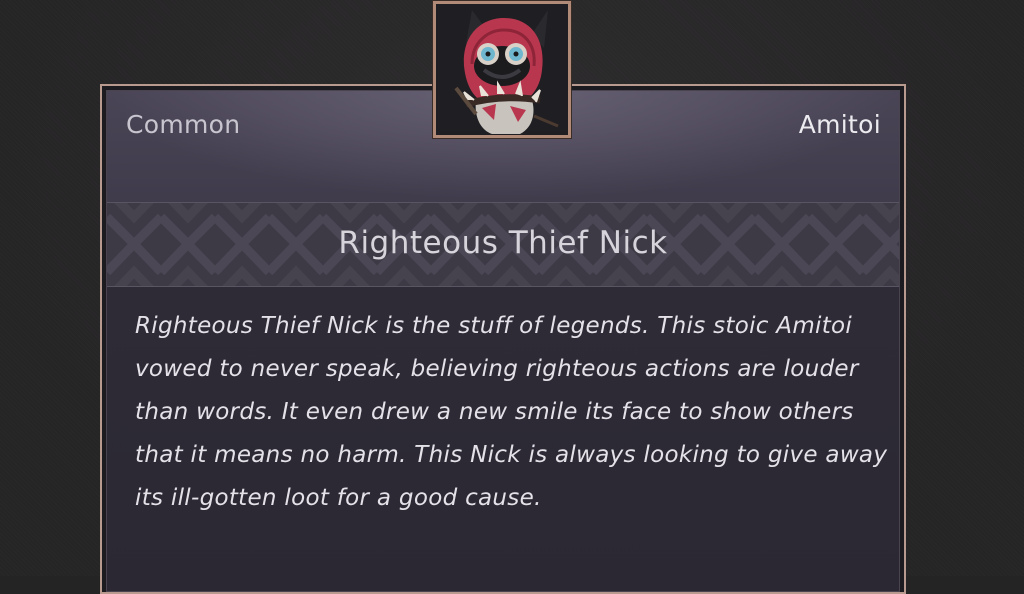 The image size is (1024, 594). What do you see at coordinates (183, 124) in the screenshot?
I see `rarity-label: Common` at bounding box center [183, 124].